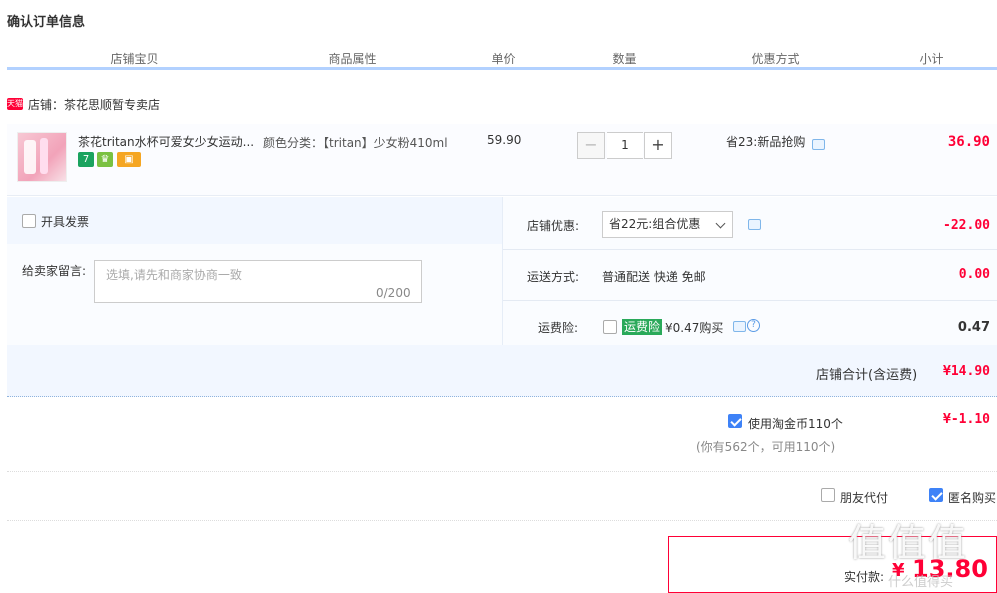  I want to click on insurance-price: ¥0.47购买, so click(694, 328).